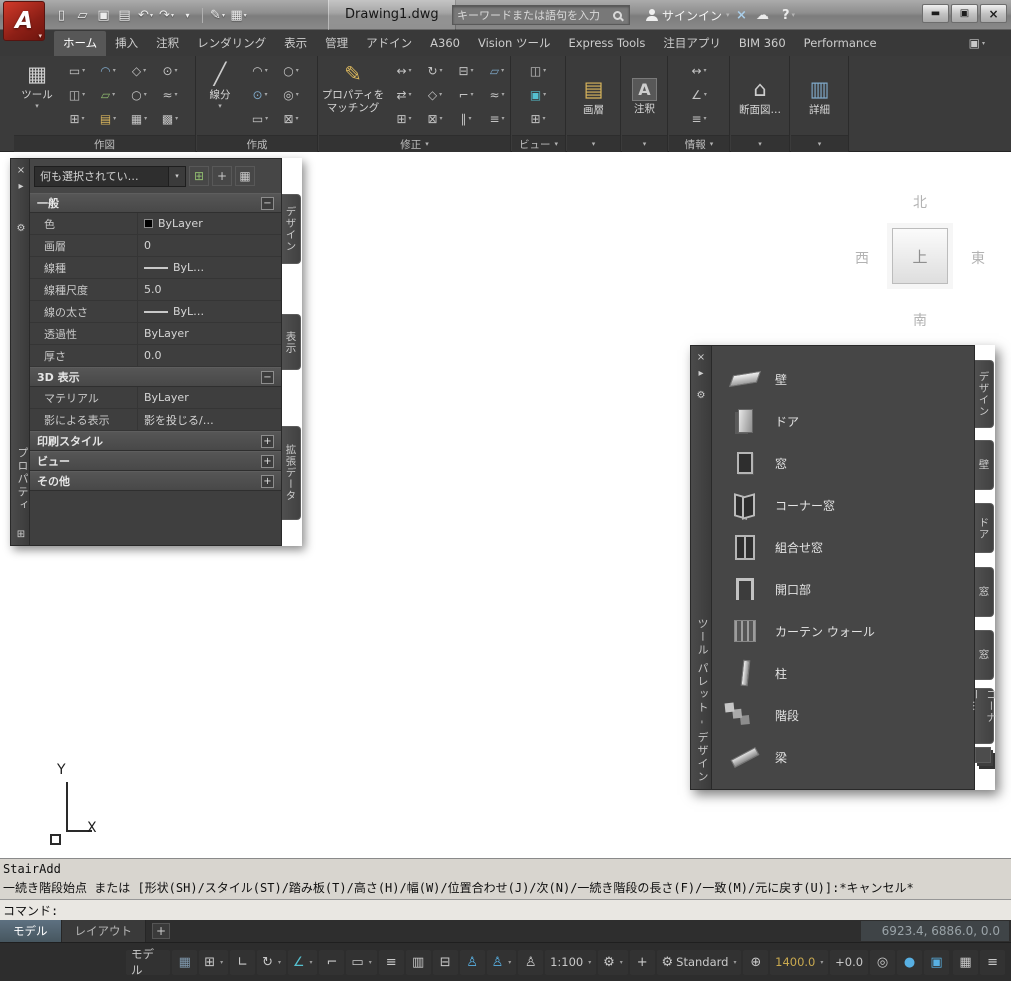 The width and height of the screenshot is (1011, 981). Describe the element at coordinates (644, 143) in the screenshot. I see `panel-label-annotation` at that location.